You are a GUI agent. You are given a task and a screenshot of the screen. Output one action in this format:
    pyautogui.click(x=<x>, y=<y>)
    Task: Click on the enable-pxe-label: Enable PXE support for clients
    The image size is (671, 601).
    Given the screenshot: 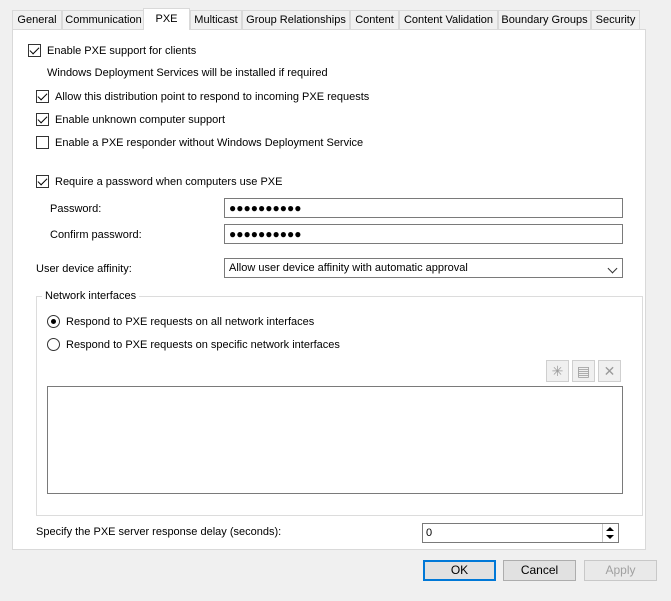 What is the action you would take?
    pyautogui.click(x=121, y=51)
    